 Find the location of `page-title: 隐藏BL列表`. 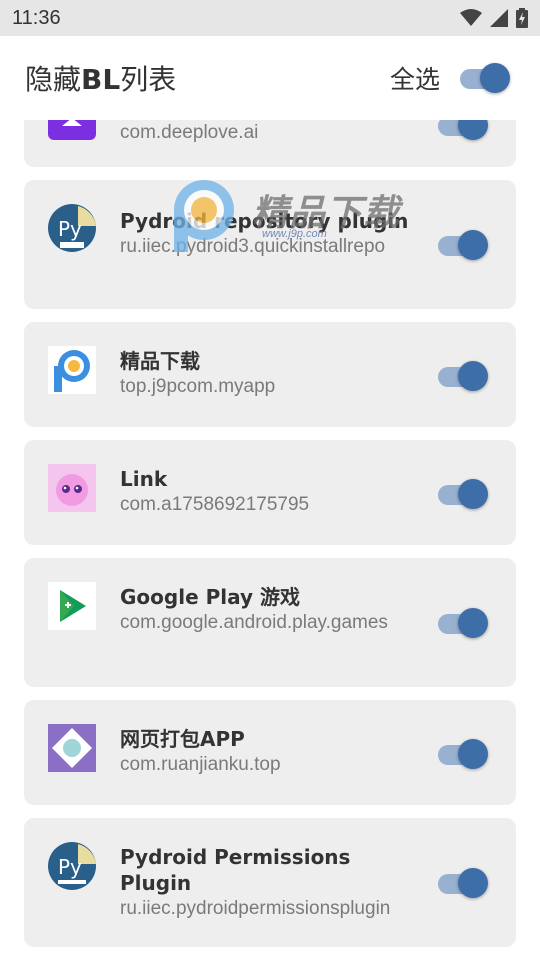

page-title: 隐藏BL列表 is located at coordinates (100, 78).